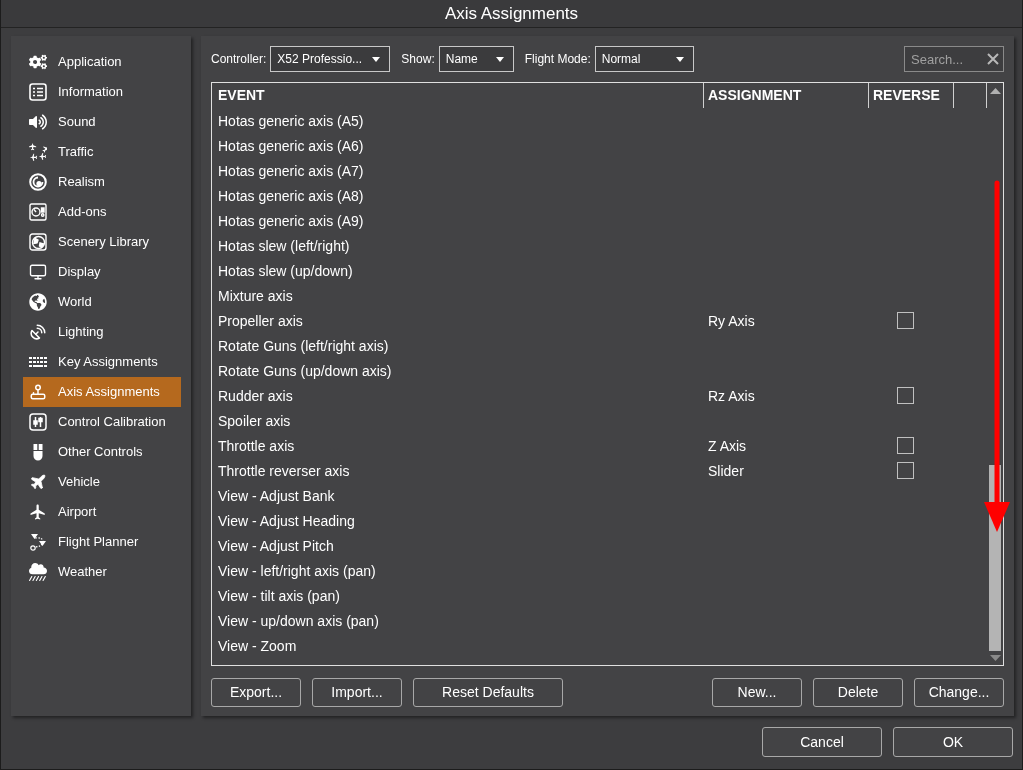  What do you see at coordinates (38, 392) in the screenshot?
I see `joystick-icon` at bounding box center [38, 392].